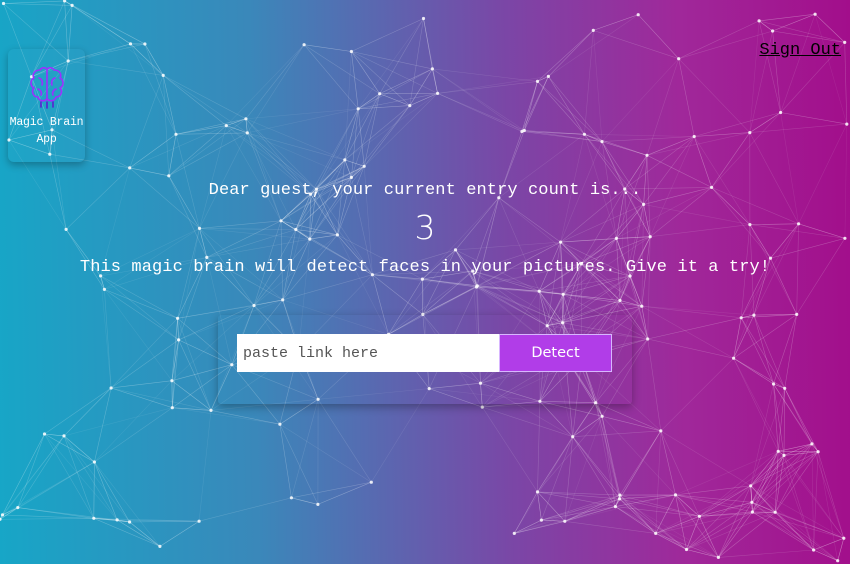 The height and width of the screenshot is (564, 850). Describe the element at coordinates (800, 50) in the screenshot. I see `sign-out-link: Sign Out` at that location.